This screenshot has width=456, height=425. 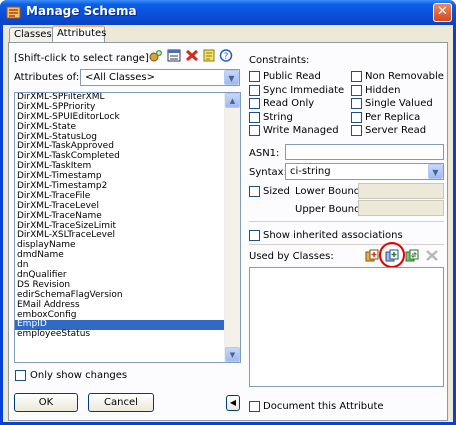 What do you see at coordinates (81, 11) in the screenshot?
I see `window-title: Manage Schema` at bounding box center [81, 11].